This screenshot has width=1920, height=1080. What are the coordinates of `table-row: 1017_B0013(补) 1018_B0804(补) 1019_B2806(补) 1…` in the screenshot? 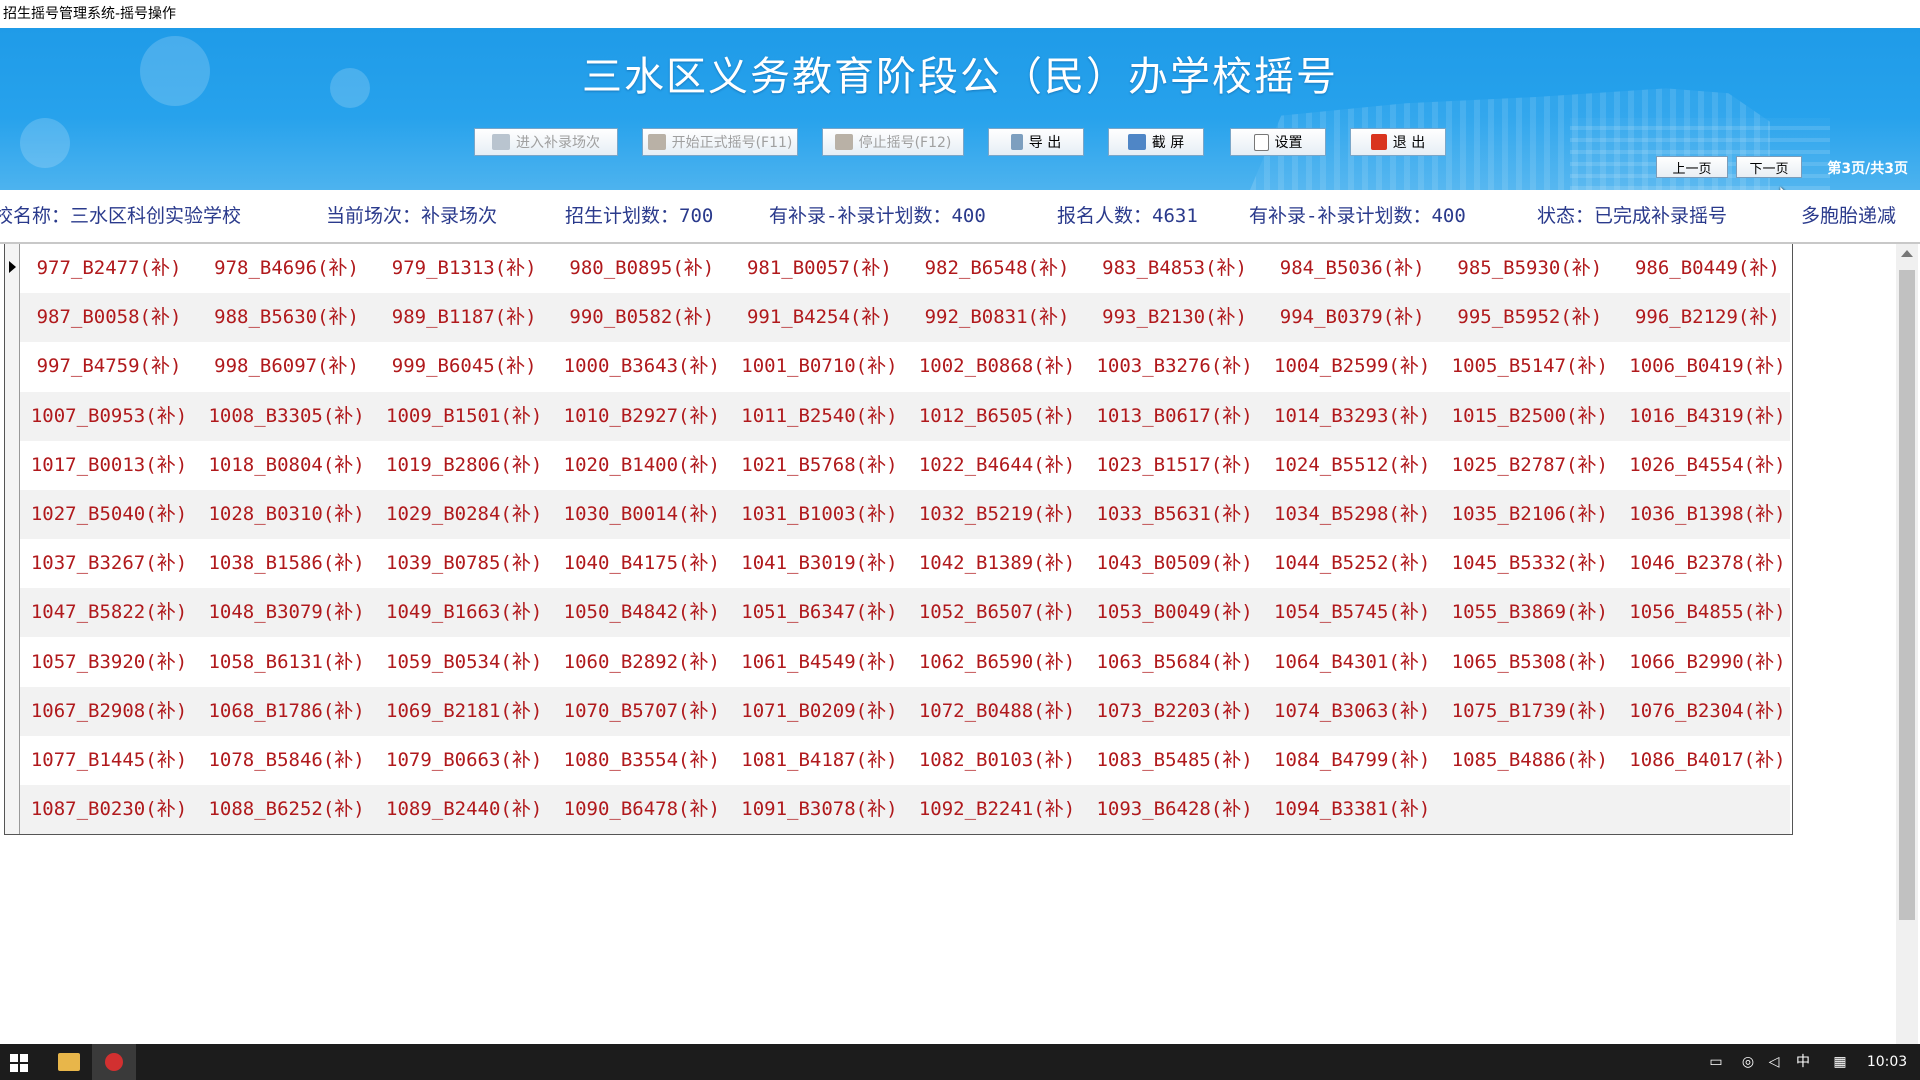 It's located at (905, 465).